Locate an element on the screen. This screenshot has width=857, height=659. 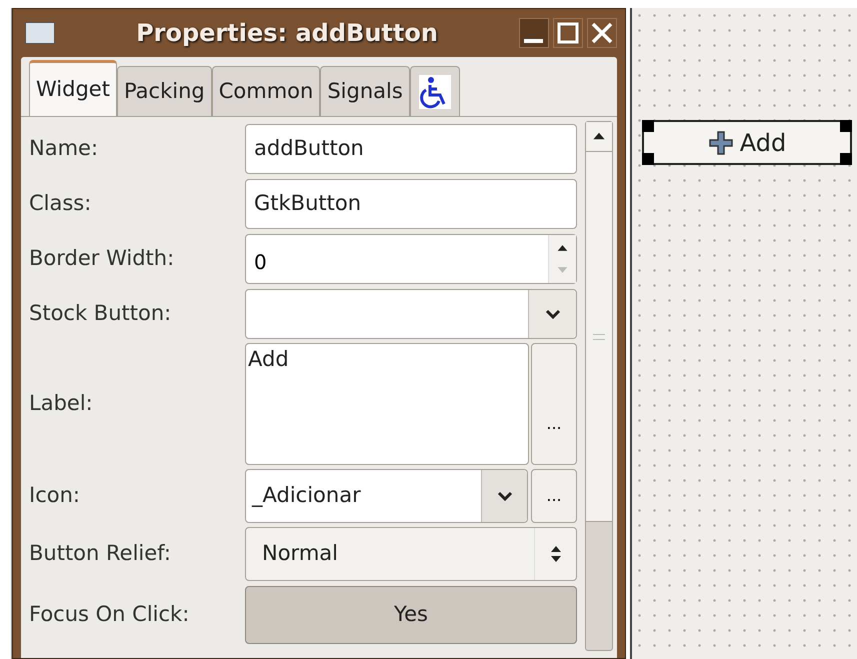
text-area: Add is located at coordinates (387, 404).